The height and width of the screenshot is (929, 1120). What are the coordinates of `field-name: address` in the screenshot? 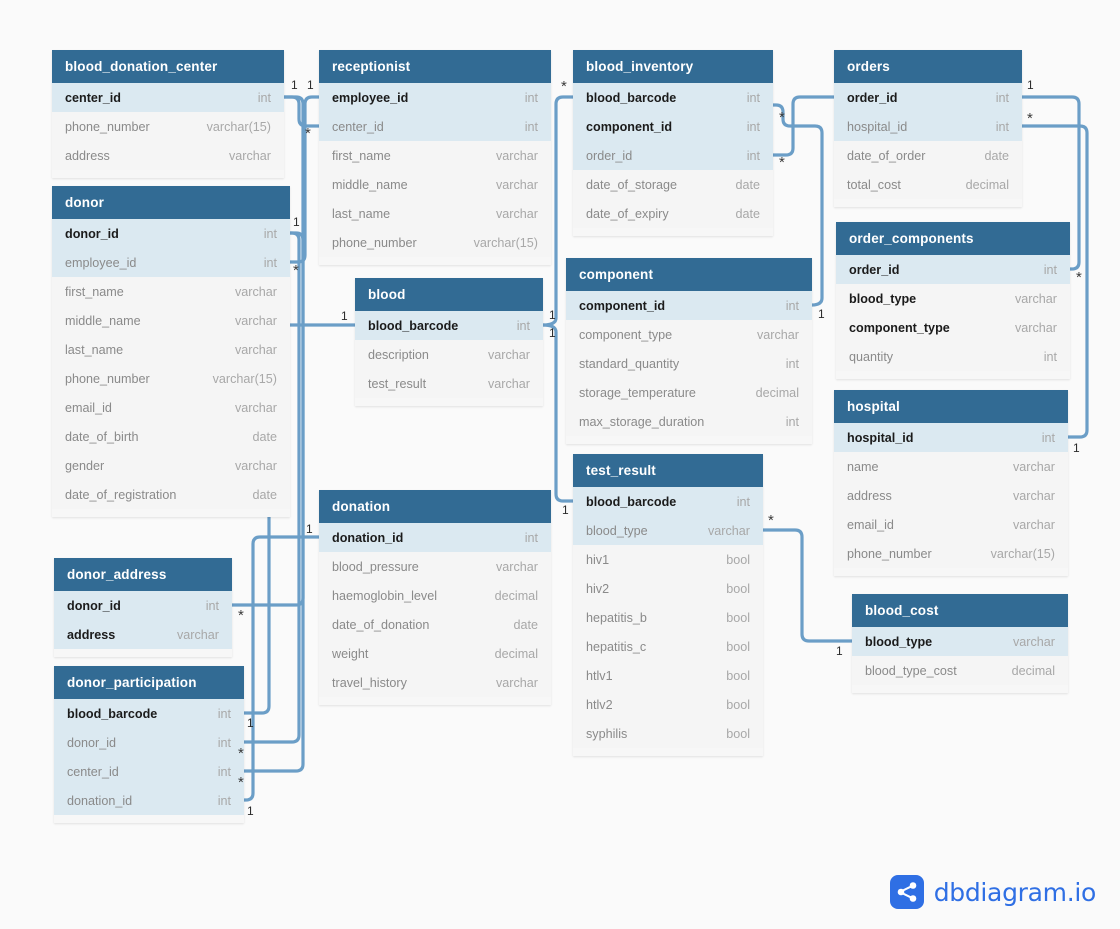 It's located at (869, 495).